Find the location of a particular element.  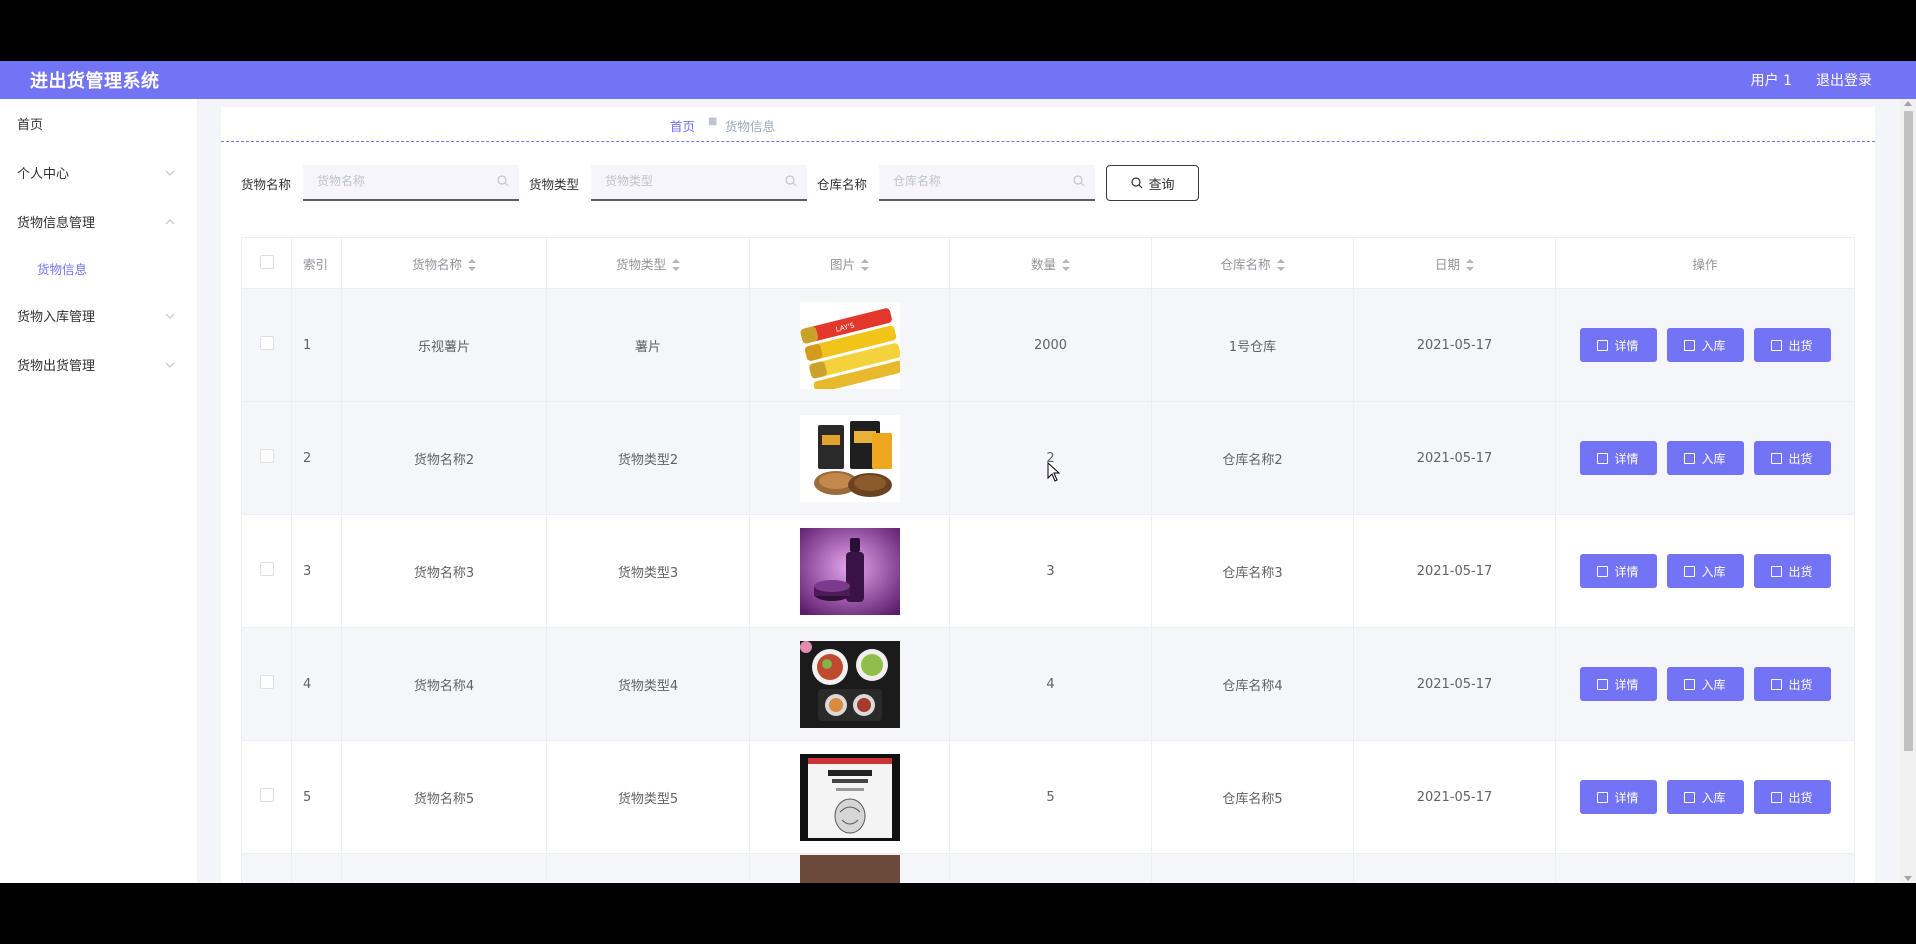

cell-actions is located at coordinates (1705, 868).